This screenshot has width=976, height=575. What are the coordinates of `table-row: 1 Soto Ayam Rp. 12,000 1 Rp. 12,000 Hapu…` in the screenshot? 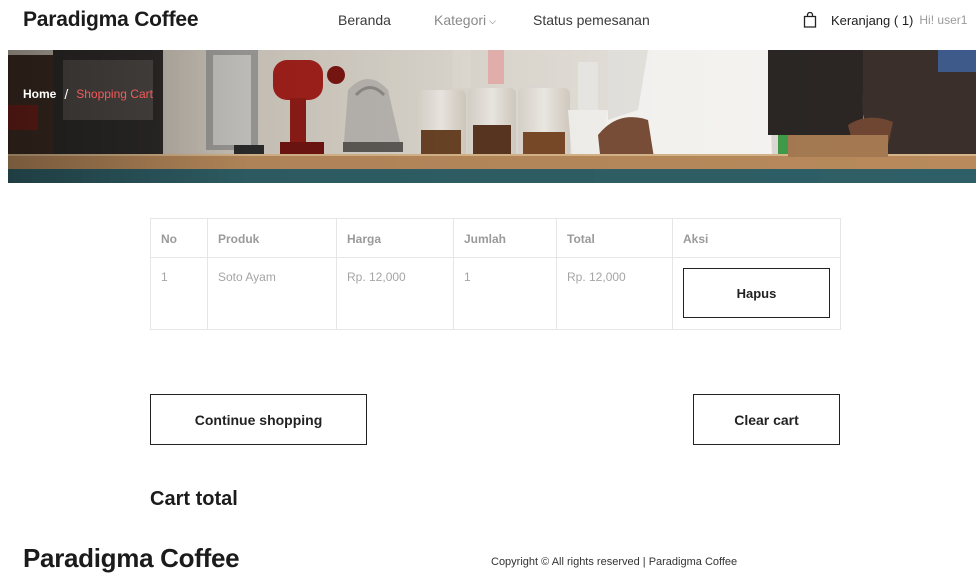 It's located at (495, 293).